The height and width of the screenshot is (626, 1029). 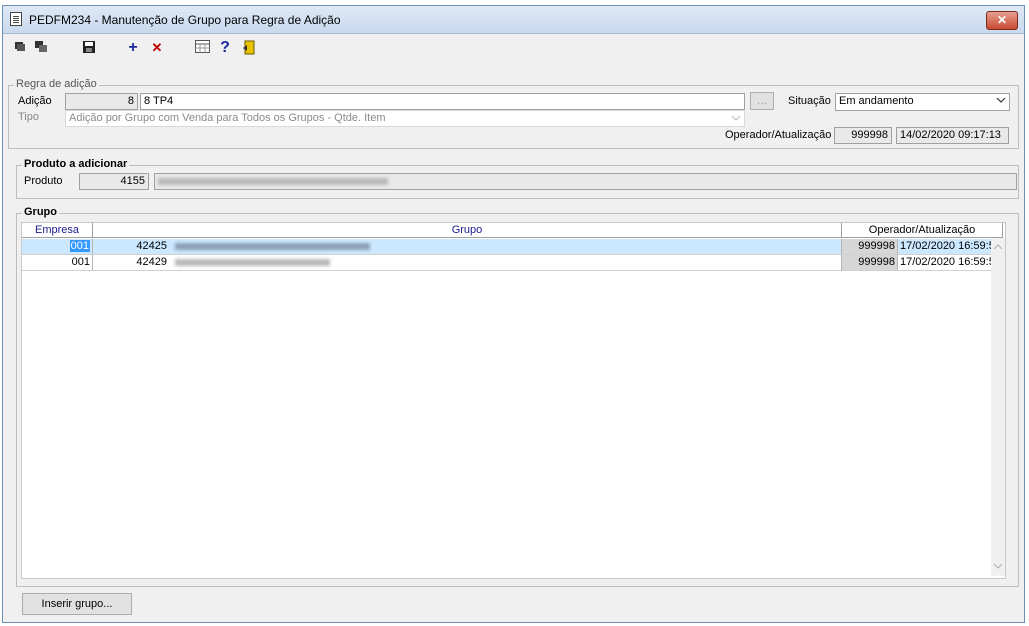 What do you see at coordinates (952, 135) in the screenshot?
I see `atualizacao-field: 14/02/2020 09:17:13` at bounding box center [952, 135].